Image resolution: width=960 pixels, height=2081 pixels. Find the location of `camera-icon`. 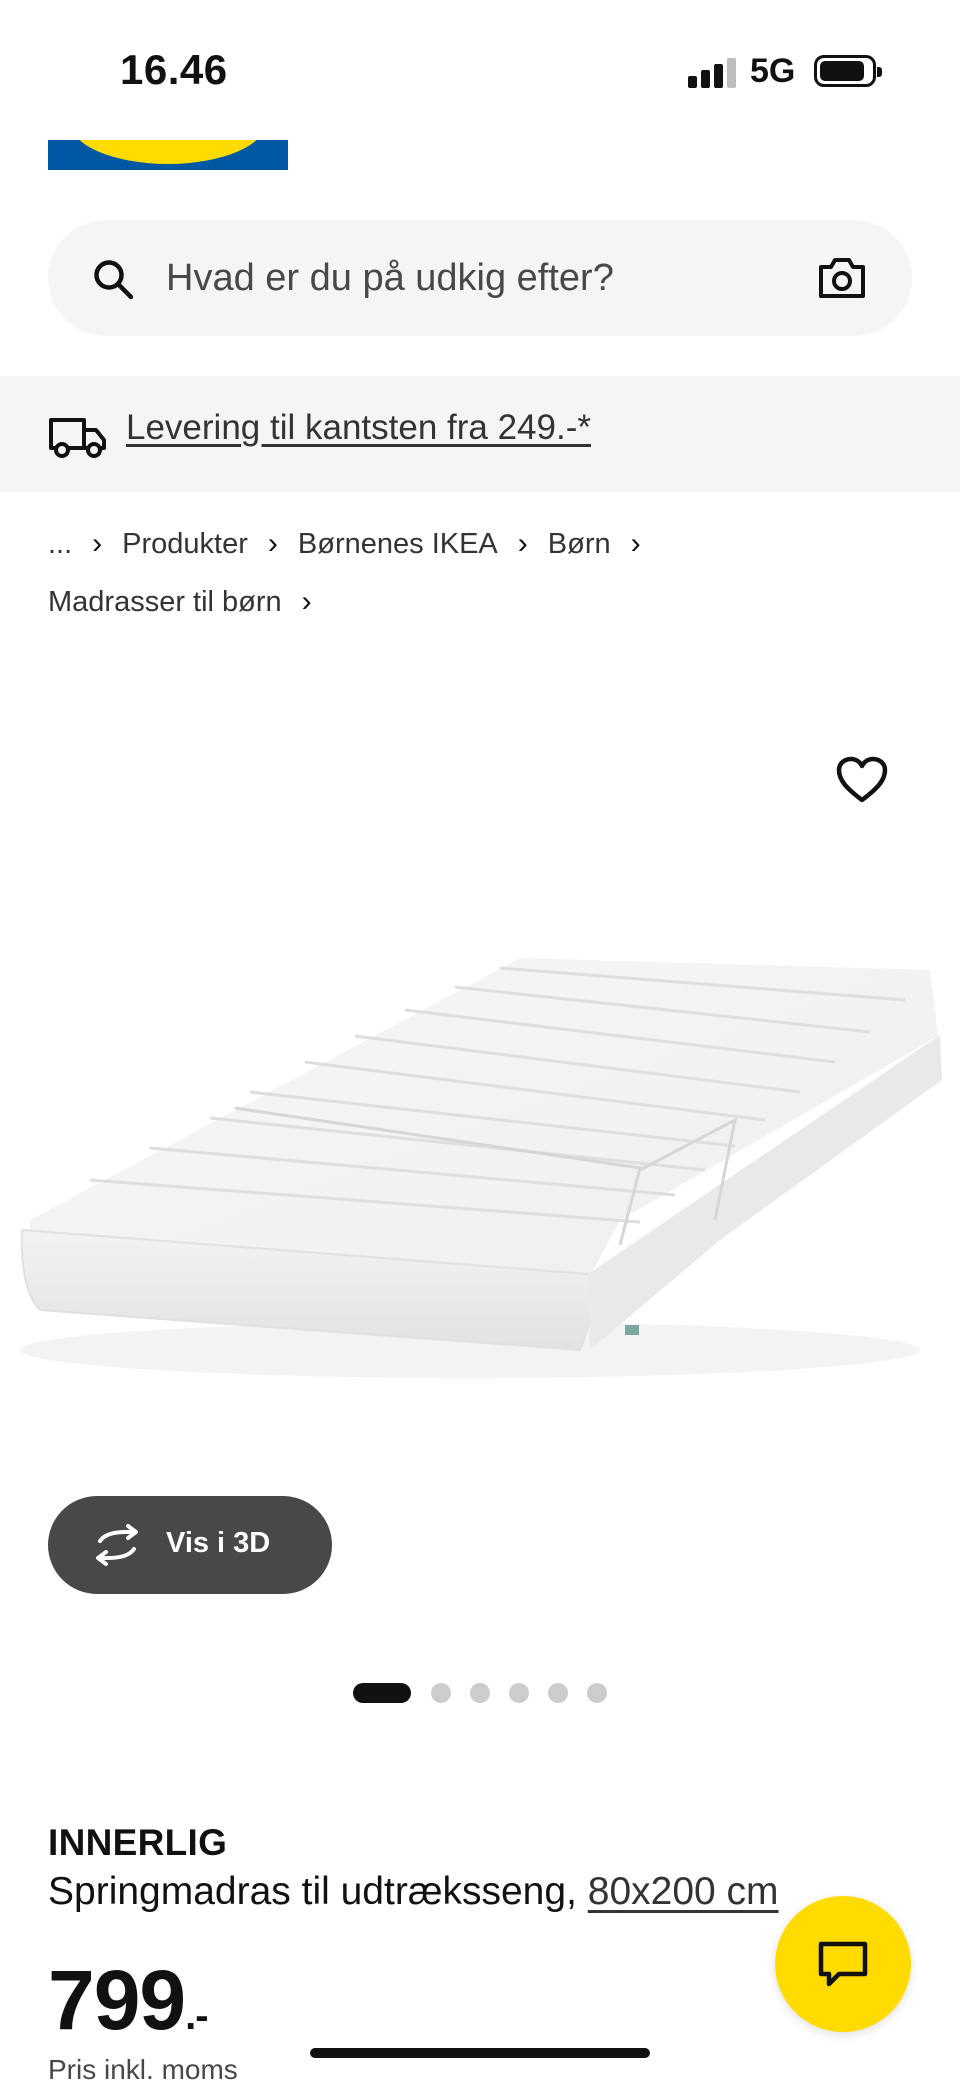

camera-icon is located at coordinates (842, 278).